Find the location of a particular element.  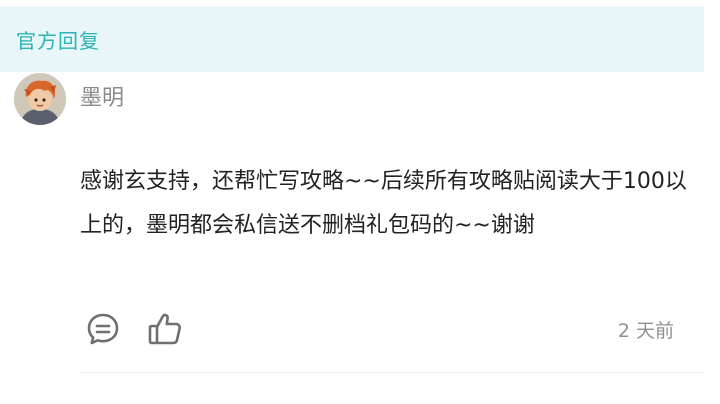

comment-bubble-icon is located at coordinates (103, 329).